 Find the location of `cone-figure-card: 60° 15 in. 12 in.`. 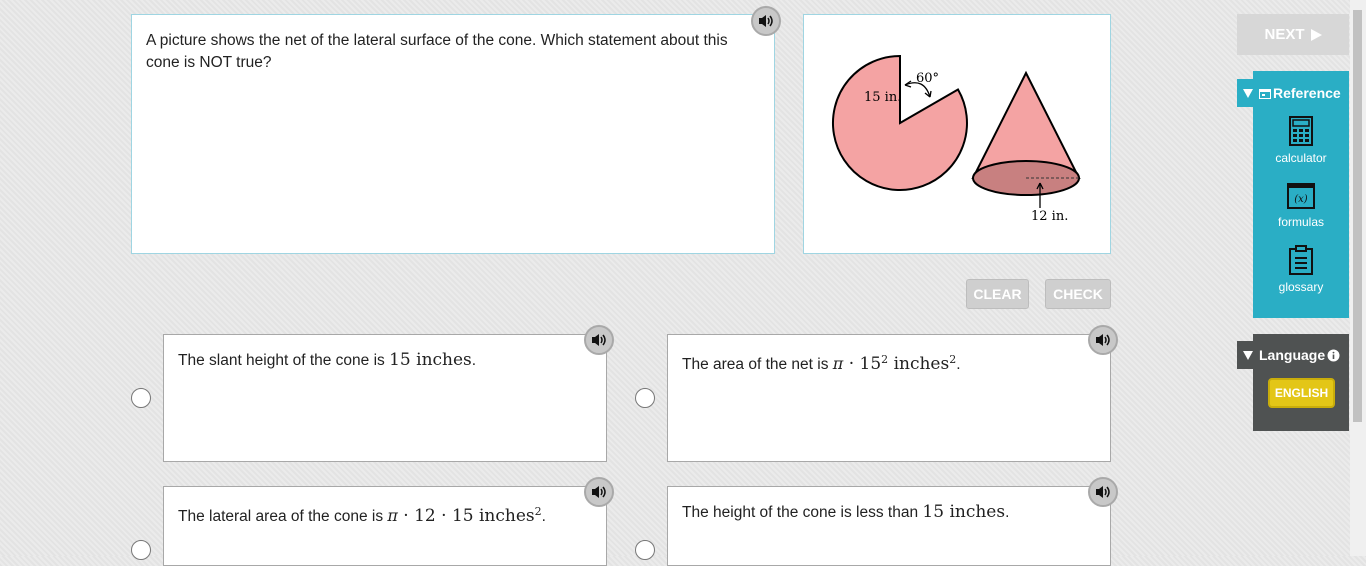

cone-figure-card: 60° 15 in. 12 in. is located at coordinates (957, 134).